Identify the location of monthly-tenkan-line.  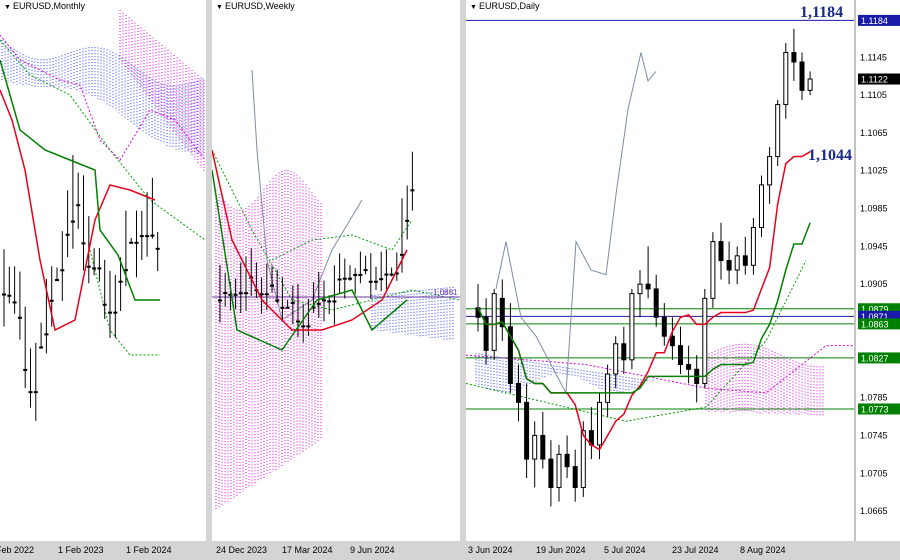
(78, 210).